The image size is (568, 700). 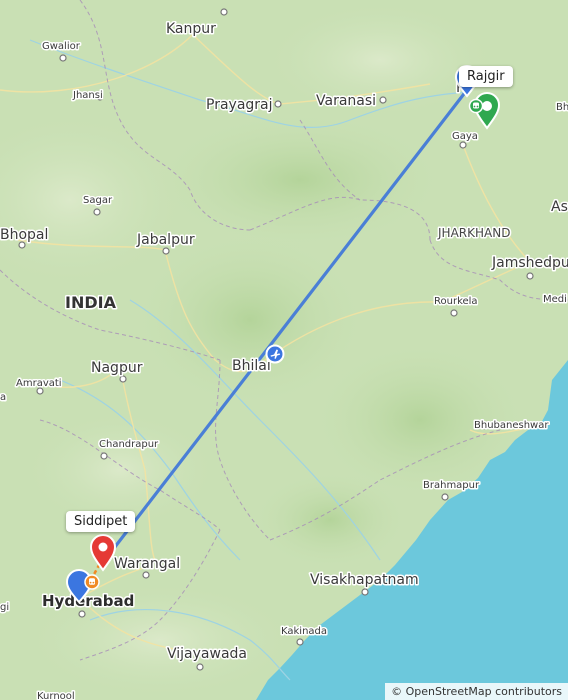 What do you see at coordinates (129, 444) in the screenshot?
I see `label-chandrapur: Chandrapur` at bounding box center [129, 444].